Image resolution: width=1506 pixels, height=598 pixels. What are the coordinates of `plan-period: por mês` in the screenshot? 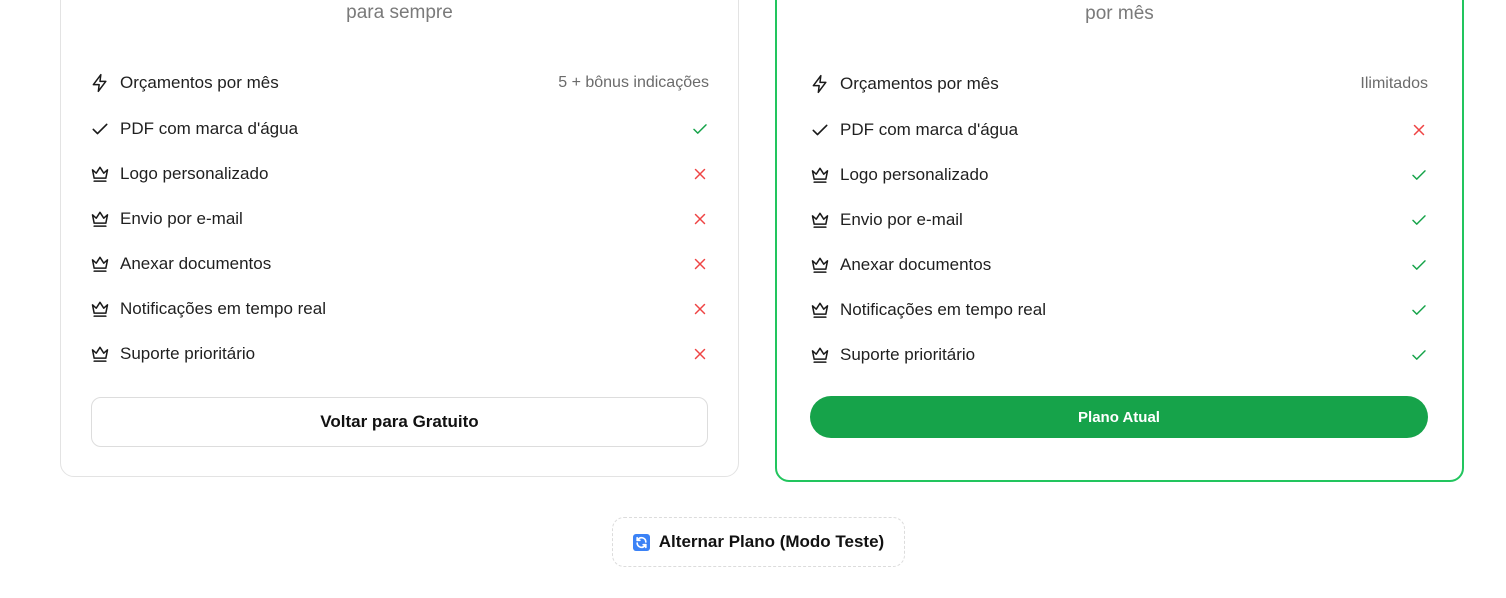 It's located at (1119, 13).